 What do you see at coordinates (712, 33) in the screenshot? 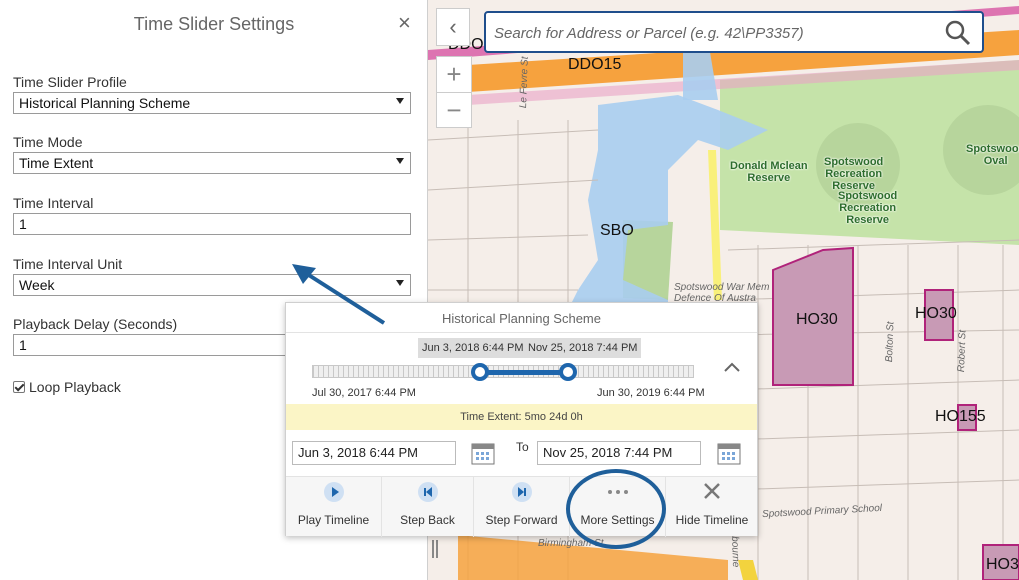
I see `search-input` at bounding box center [712, 33].